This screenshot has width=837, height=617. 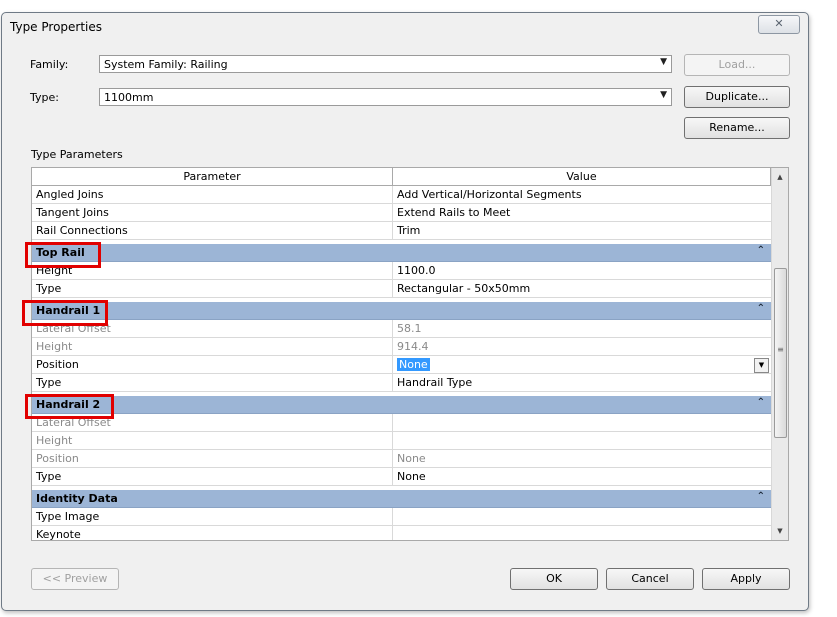 I want to click on param-value: Handrail Type, so click(x=582, y=383).